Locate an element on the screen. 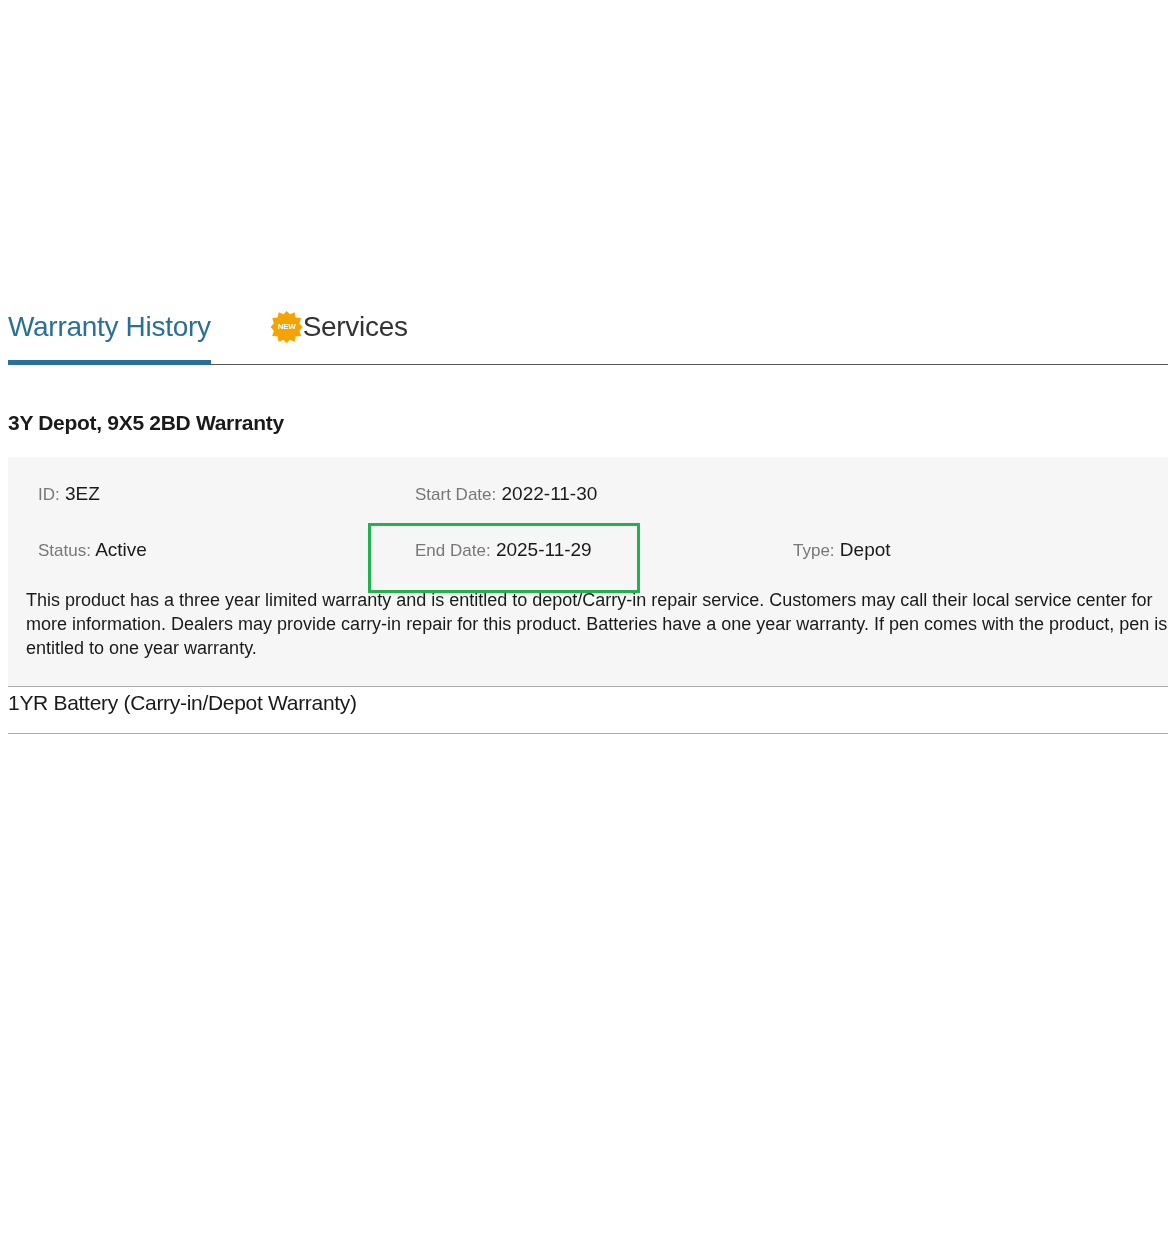 This screenshot has height=1238, width=1168. field-text: Start Date: 2022-11-30 is located at coordinates (506, 493).